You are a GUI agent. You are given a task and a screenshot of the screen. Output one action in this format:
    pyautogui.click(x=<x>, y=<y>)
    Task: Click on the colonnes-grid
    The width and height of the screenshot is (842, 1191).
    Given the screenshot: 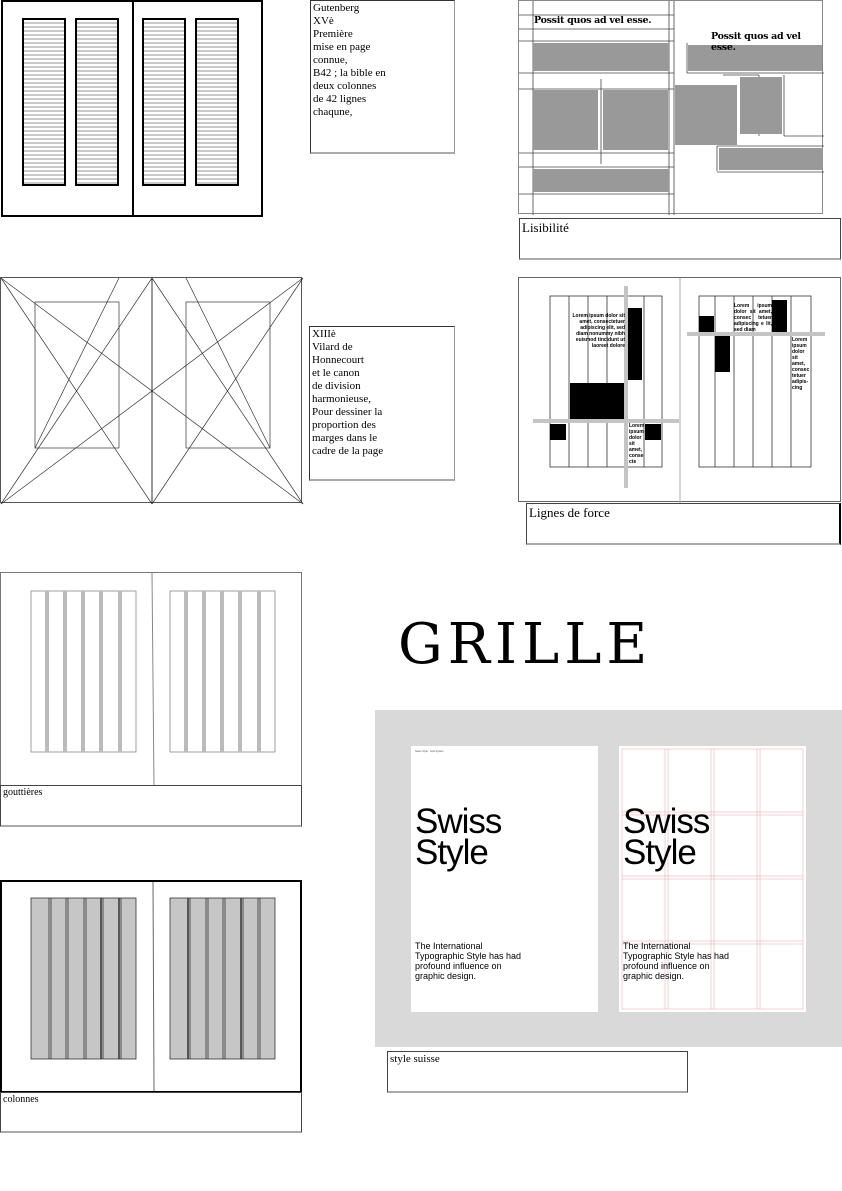 What is the action you would take?
    pyautogui.click(x=153, y=986)
    